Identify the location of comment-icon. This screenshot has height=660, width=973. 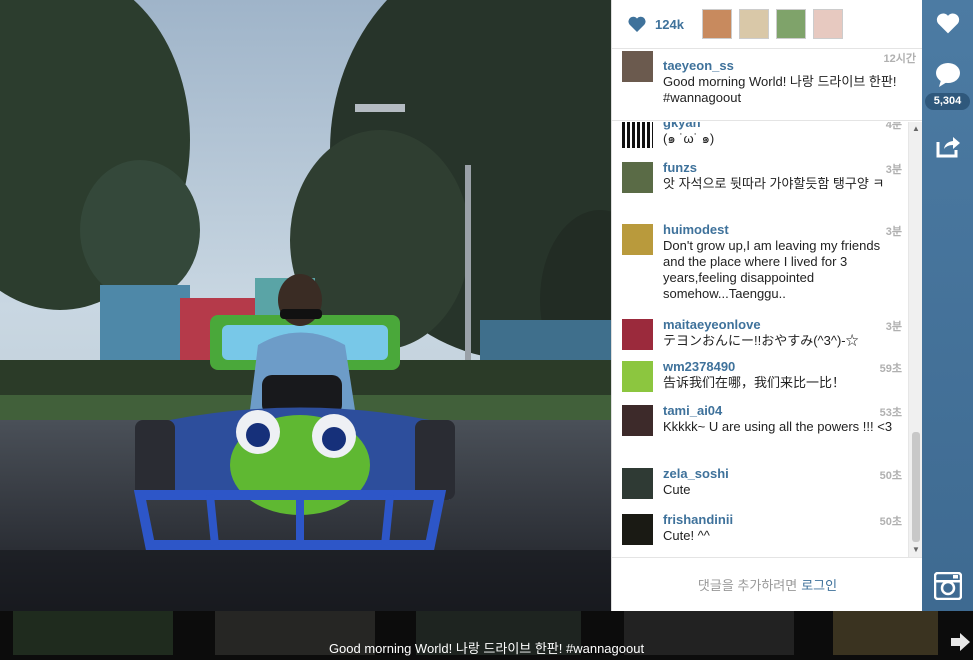
(948, 75).